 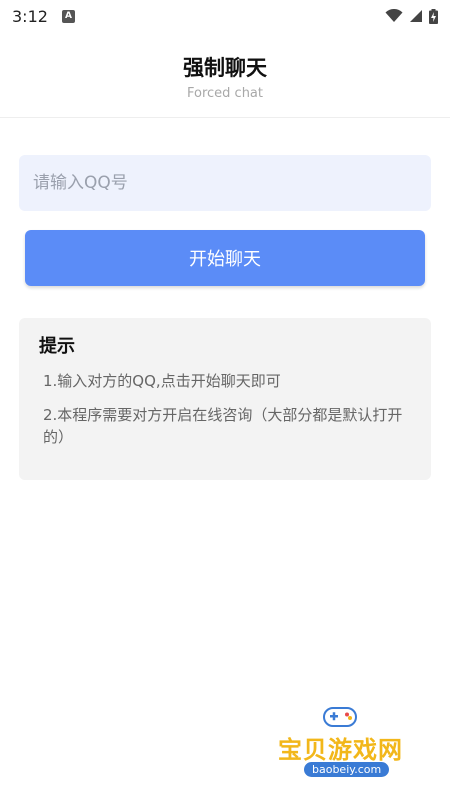 I want to click on page-subtitle: Forced chat, so click(x=224, y=93).